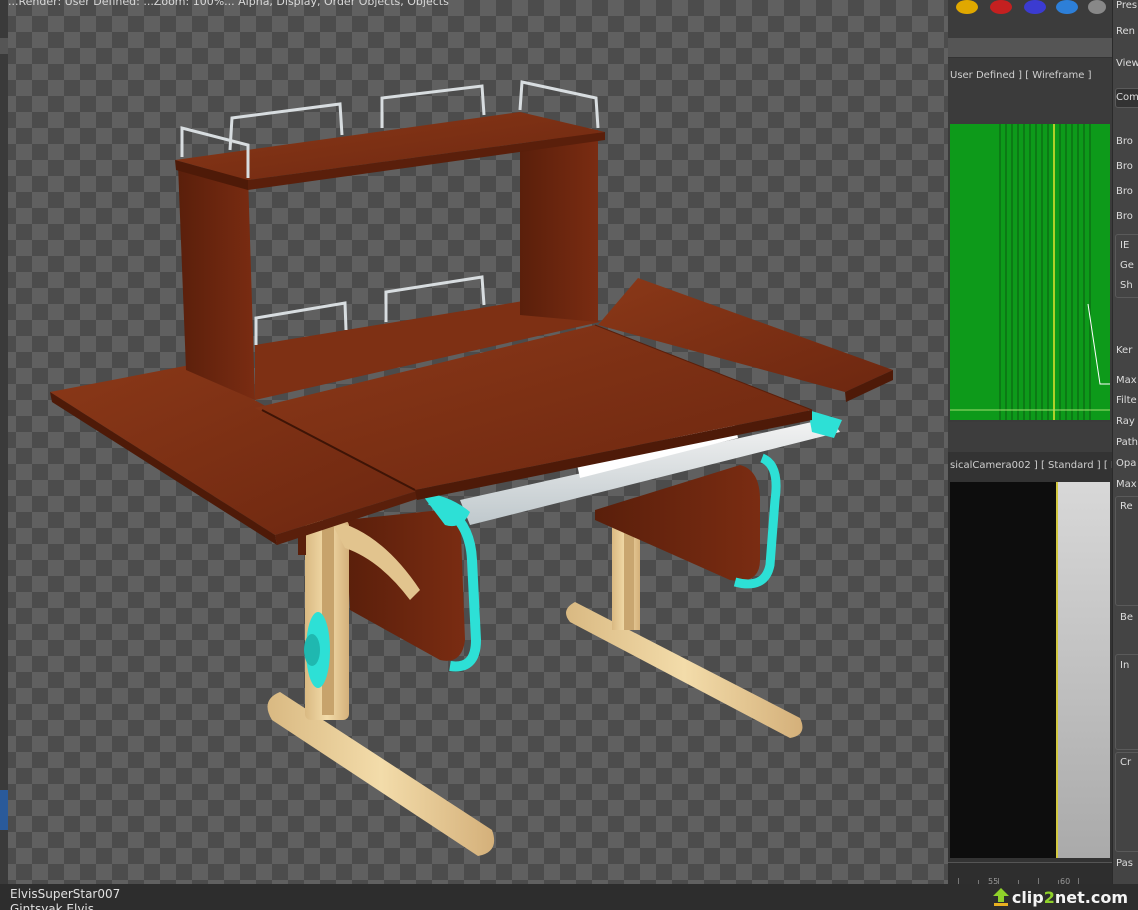  I want to click on viewport-separator, so click(1030, 437).